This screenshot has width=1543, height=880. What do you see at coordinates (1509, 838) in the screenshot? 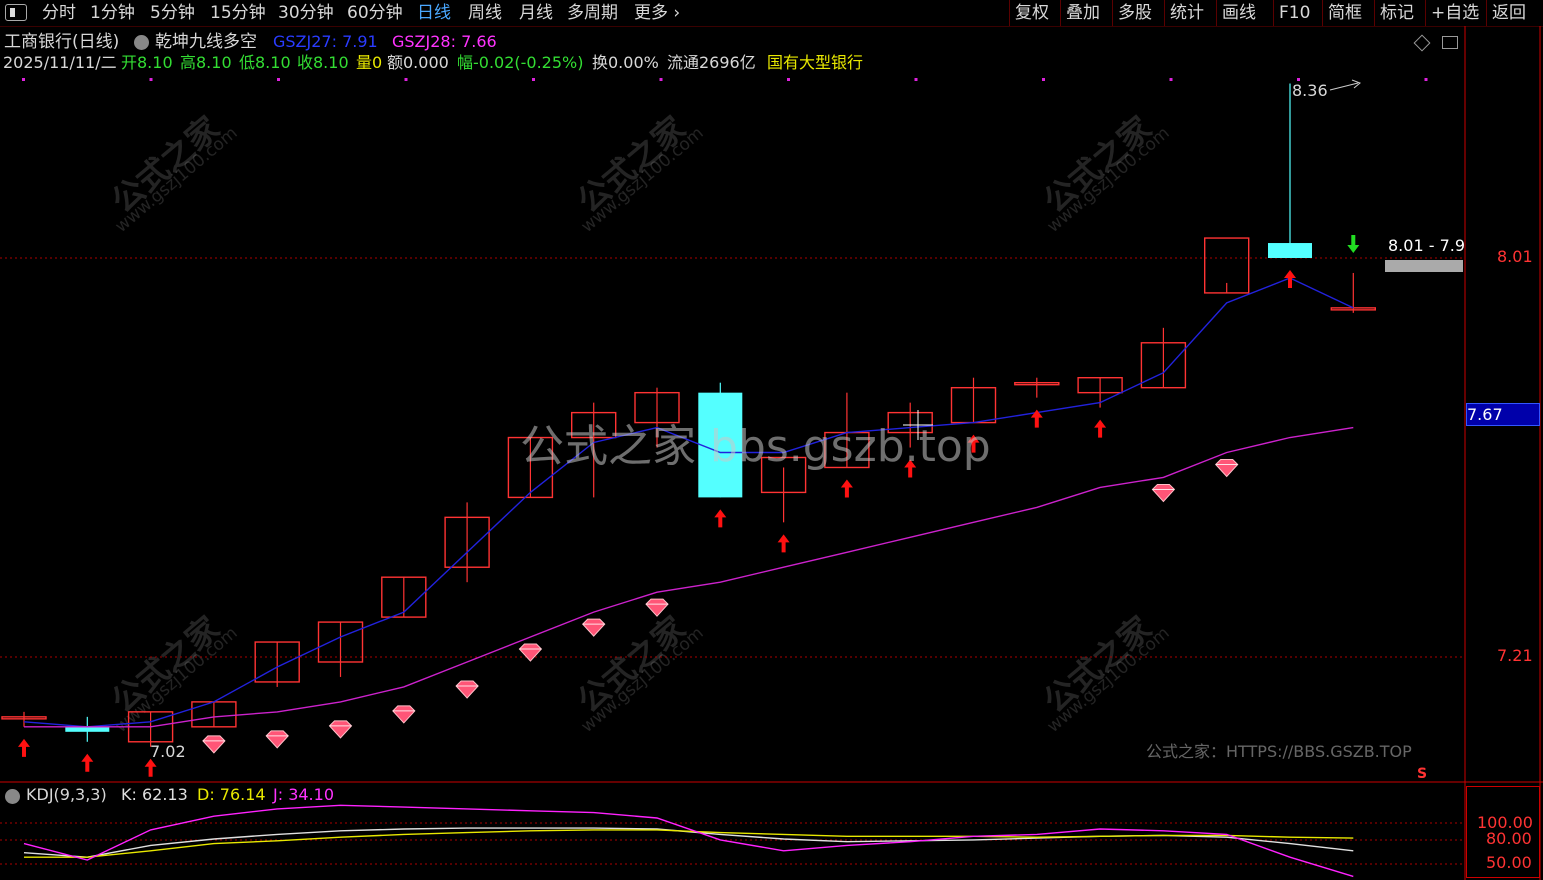
I see `kdj-tick-80: 80.00` at bounding box center [1509, 838].